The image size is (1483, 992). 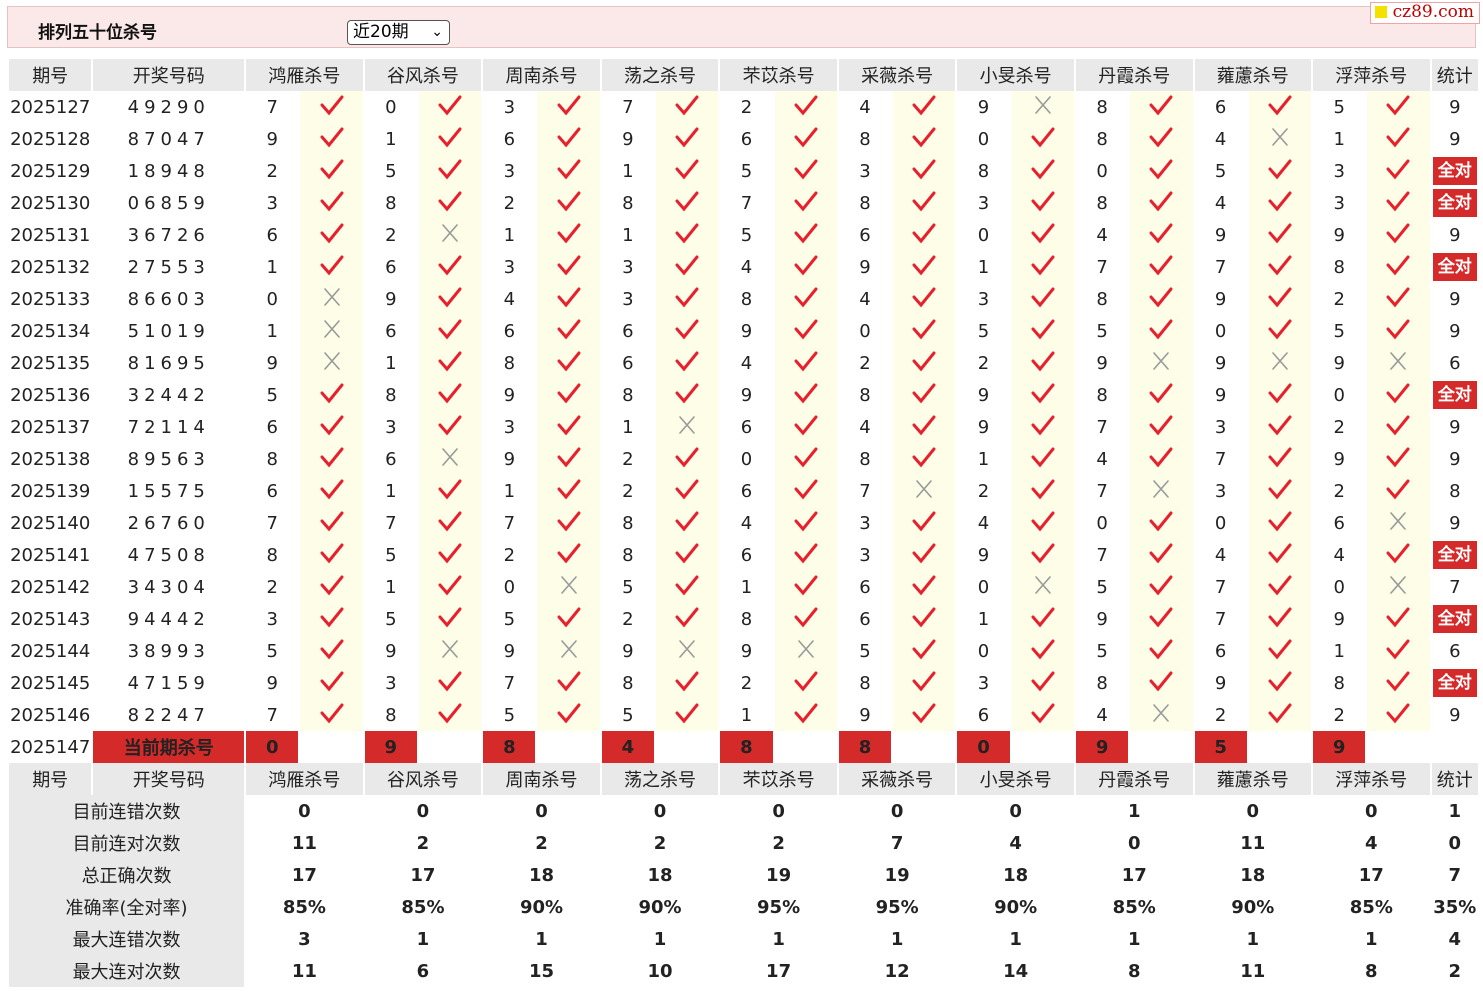 I want to click on period-range-select: 近20期 ⌄, so click(x=398, y=32).